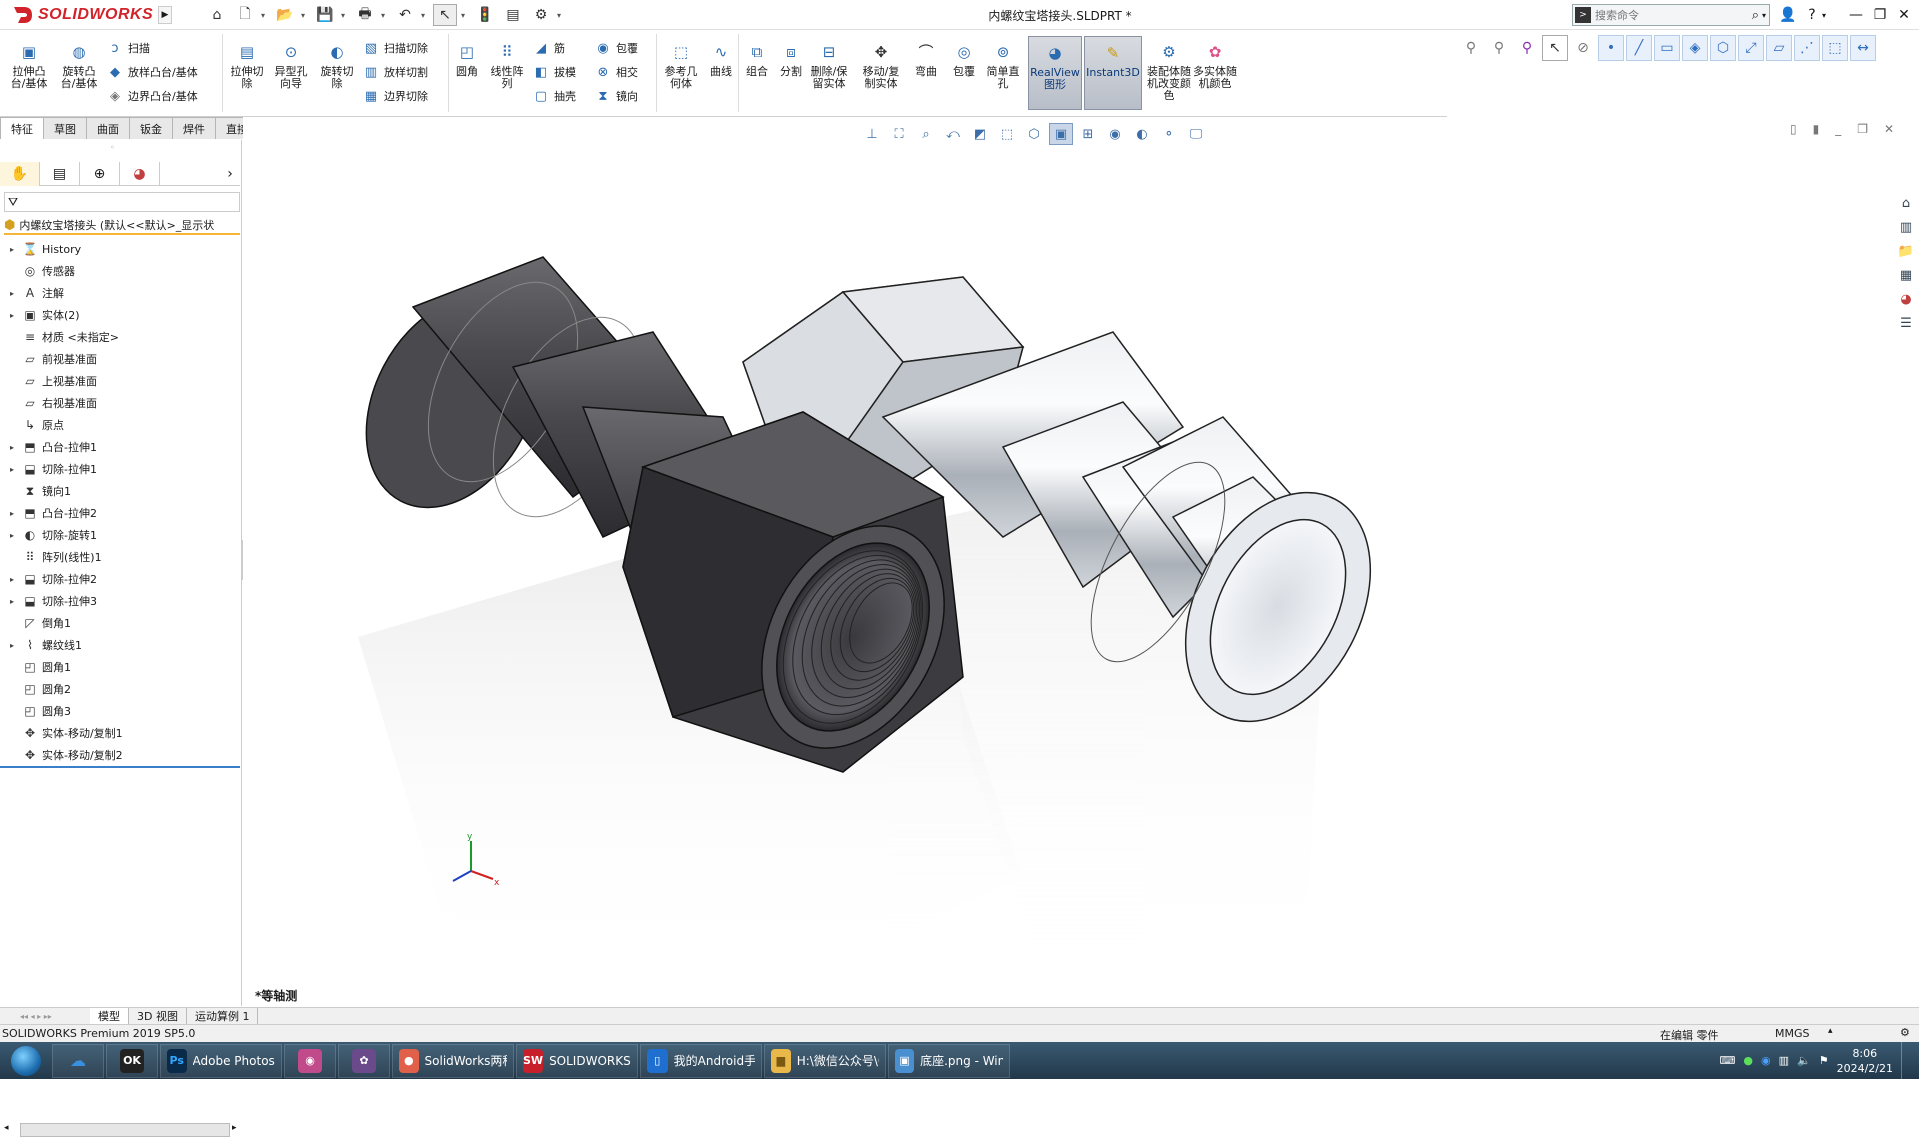  I want to click on network-icon: ▥, so click(1784, 1060).